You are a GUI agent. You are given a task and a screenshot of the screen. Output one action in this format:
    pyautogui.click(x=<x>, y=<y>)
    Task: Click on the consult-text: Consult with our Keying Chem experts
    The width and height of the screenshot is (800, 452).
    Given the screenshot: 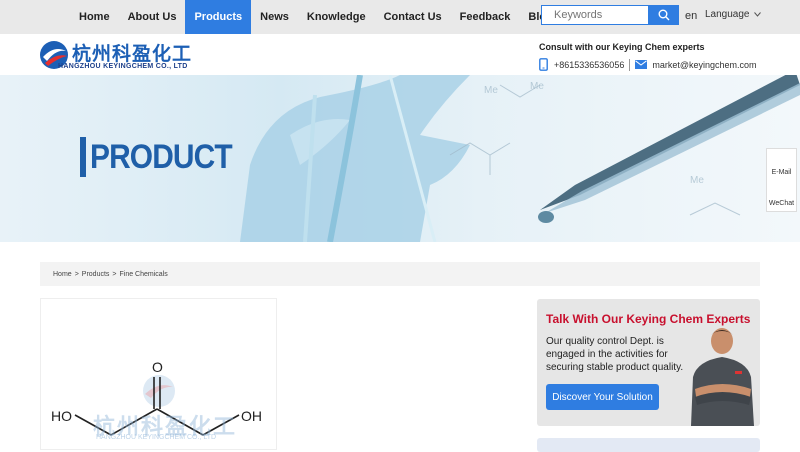 What is the action you would take?
    pyautogui.click(x=622, y=47)
    